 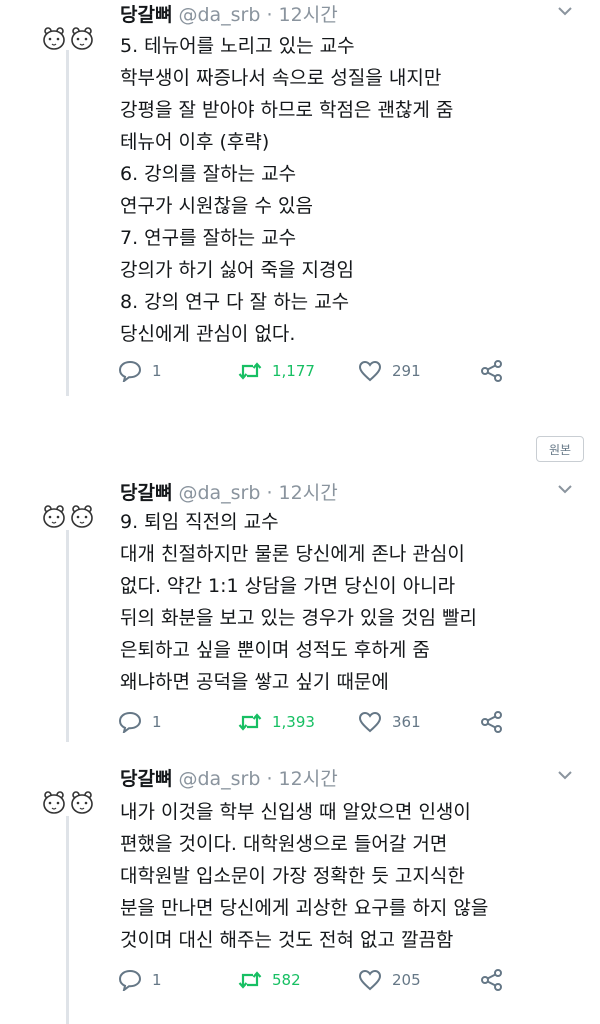 I want to click on retweet-count: 1,393, so click(x=293, y=722).